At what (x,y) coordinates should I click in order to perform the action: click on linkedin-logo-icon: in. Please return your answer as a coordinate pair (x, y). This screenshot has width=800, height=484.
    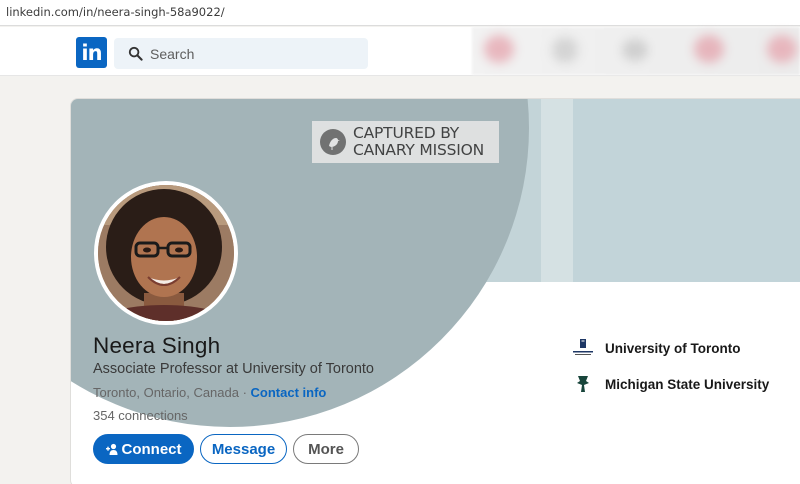
    Looking at the image, I should click on (91, 52).